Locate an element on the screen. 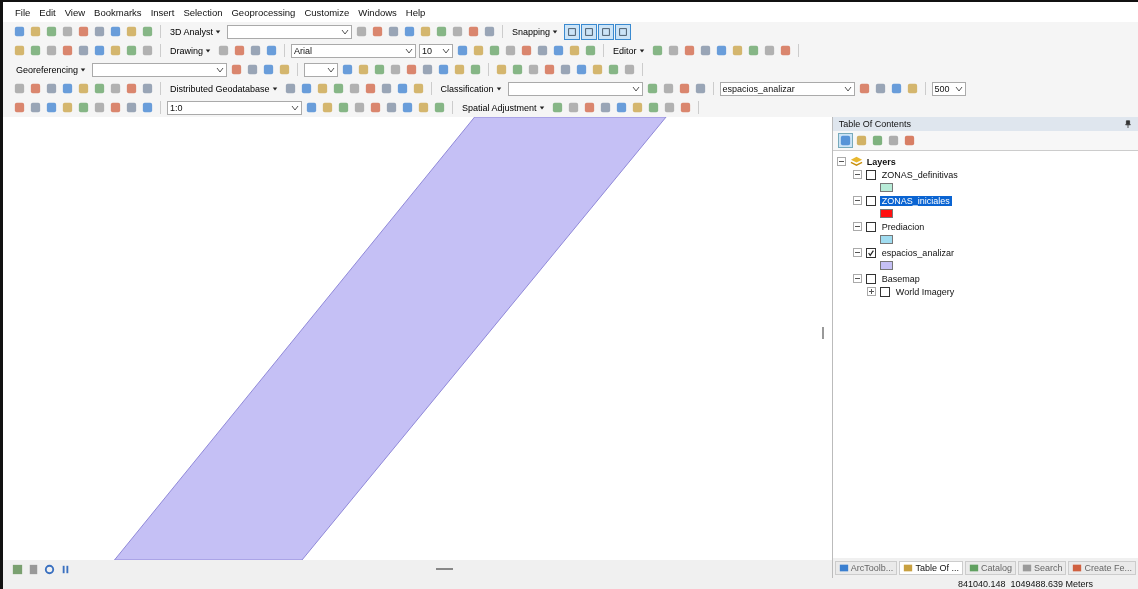 The width and height of the screenshot is (1138, 589). menu-item: Insert is located at coordinates (162, 12).